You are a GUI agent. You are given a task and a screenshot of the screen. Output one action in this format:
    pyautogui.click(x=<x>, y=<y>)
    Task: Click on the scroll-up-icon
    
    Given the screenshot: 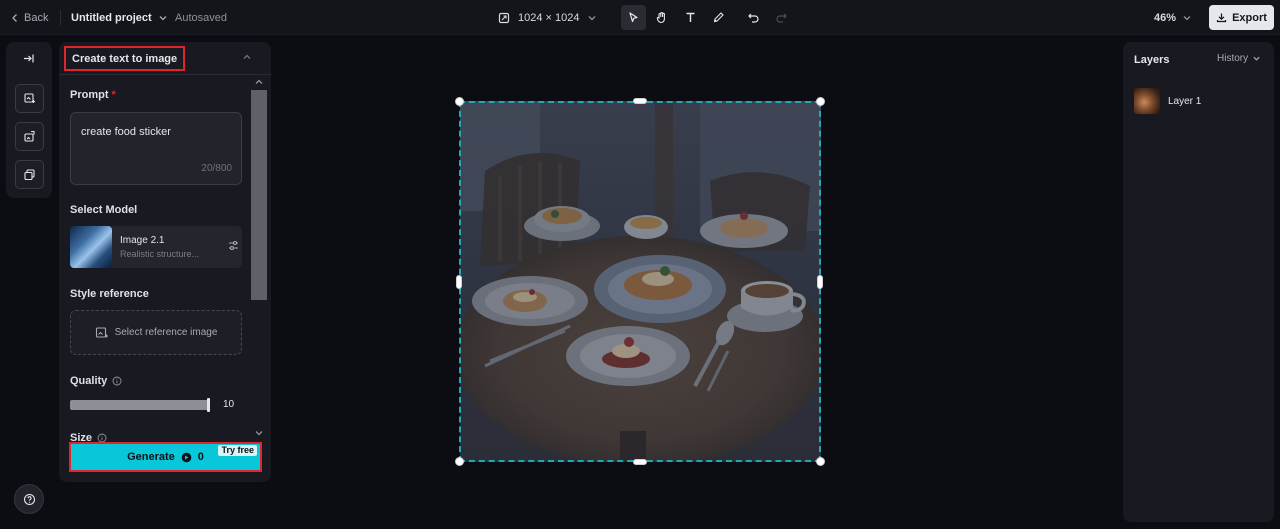 What is the action you would take?
    pyautogui.click(x=259, y=81)
    